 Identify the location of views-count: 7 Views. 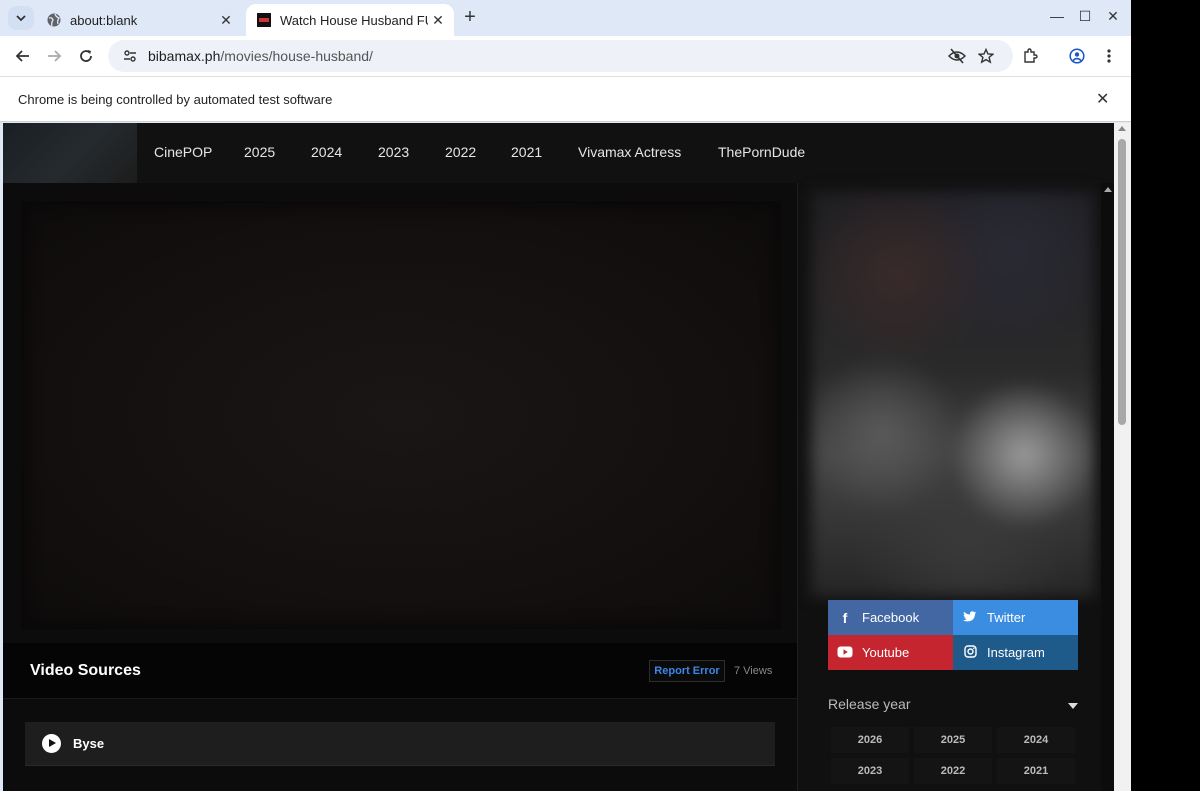
(753, 671).